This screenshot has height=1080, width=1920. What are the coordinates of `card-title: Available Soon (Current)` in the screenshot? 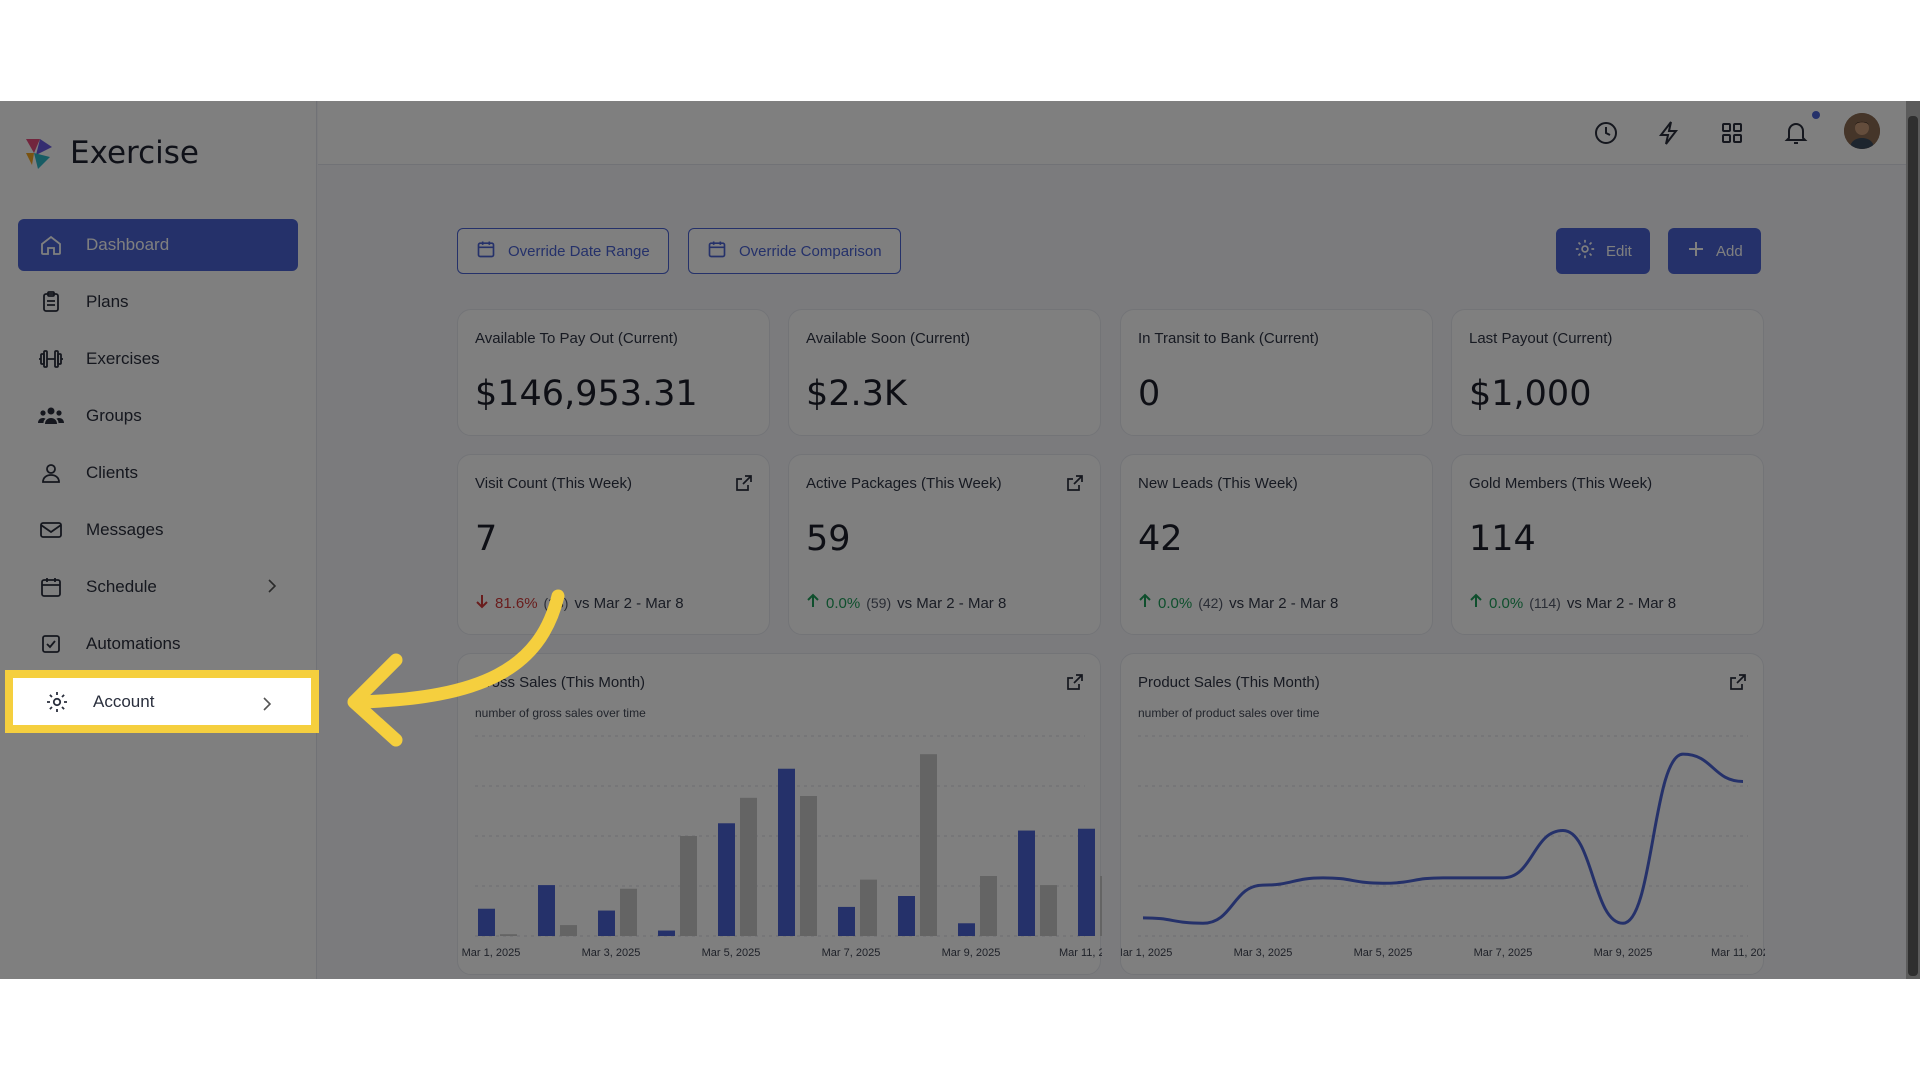 It's located at (888, 338).